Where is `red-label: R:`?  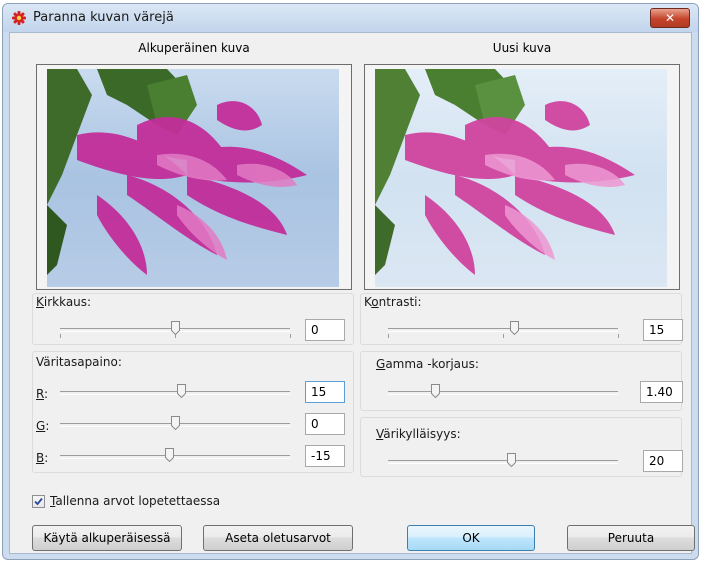
red-label: R: is located at coordinates (42, 394).